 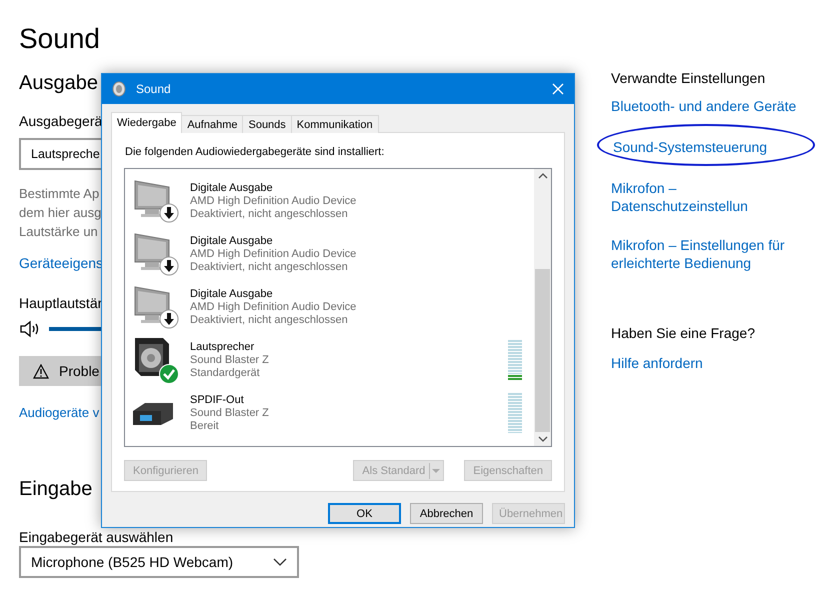 What do you see at coordinates (60, 121) in the screenshot?
I see `field-label: Ausgabegerä` at bounding box center [60, 121].